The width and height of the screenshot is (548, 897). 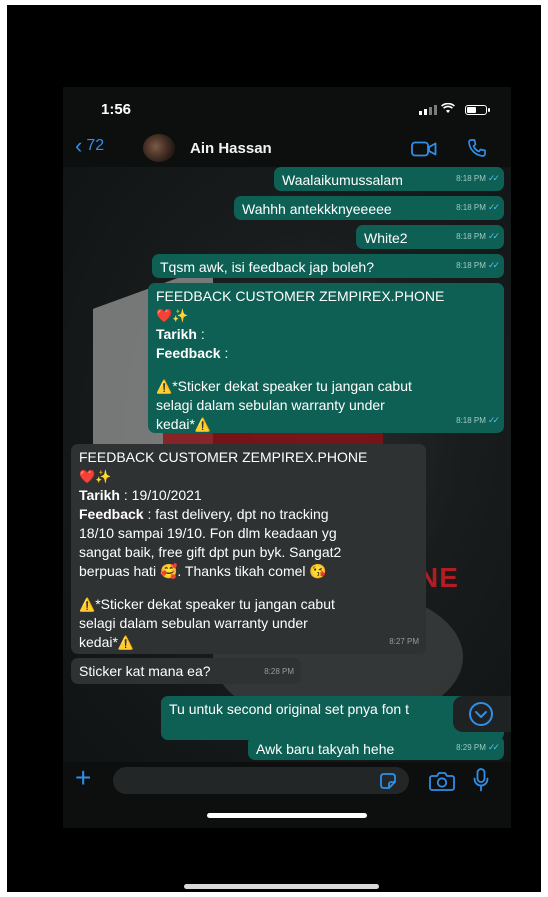 I want to click on message-bubble-outgoing: Waalaikumussalam 8:18 PM ✓✓, so click(x=389, y=179).